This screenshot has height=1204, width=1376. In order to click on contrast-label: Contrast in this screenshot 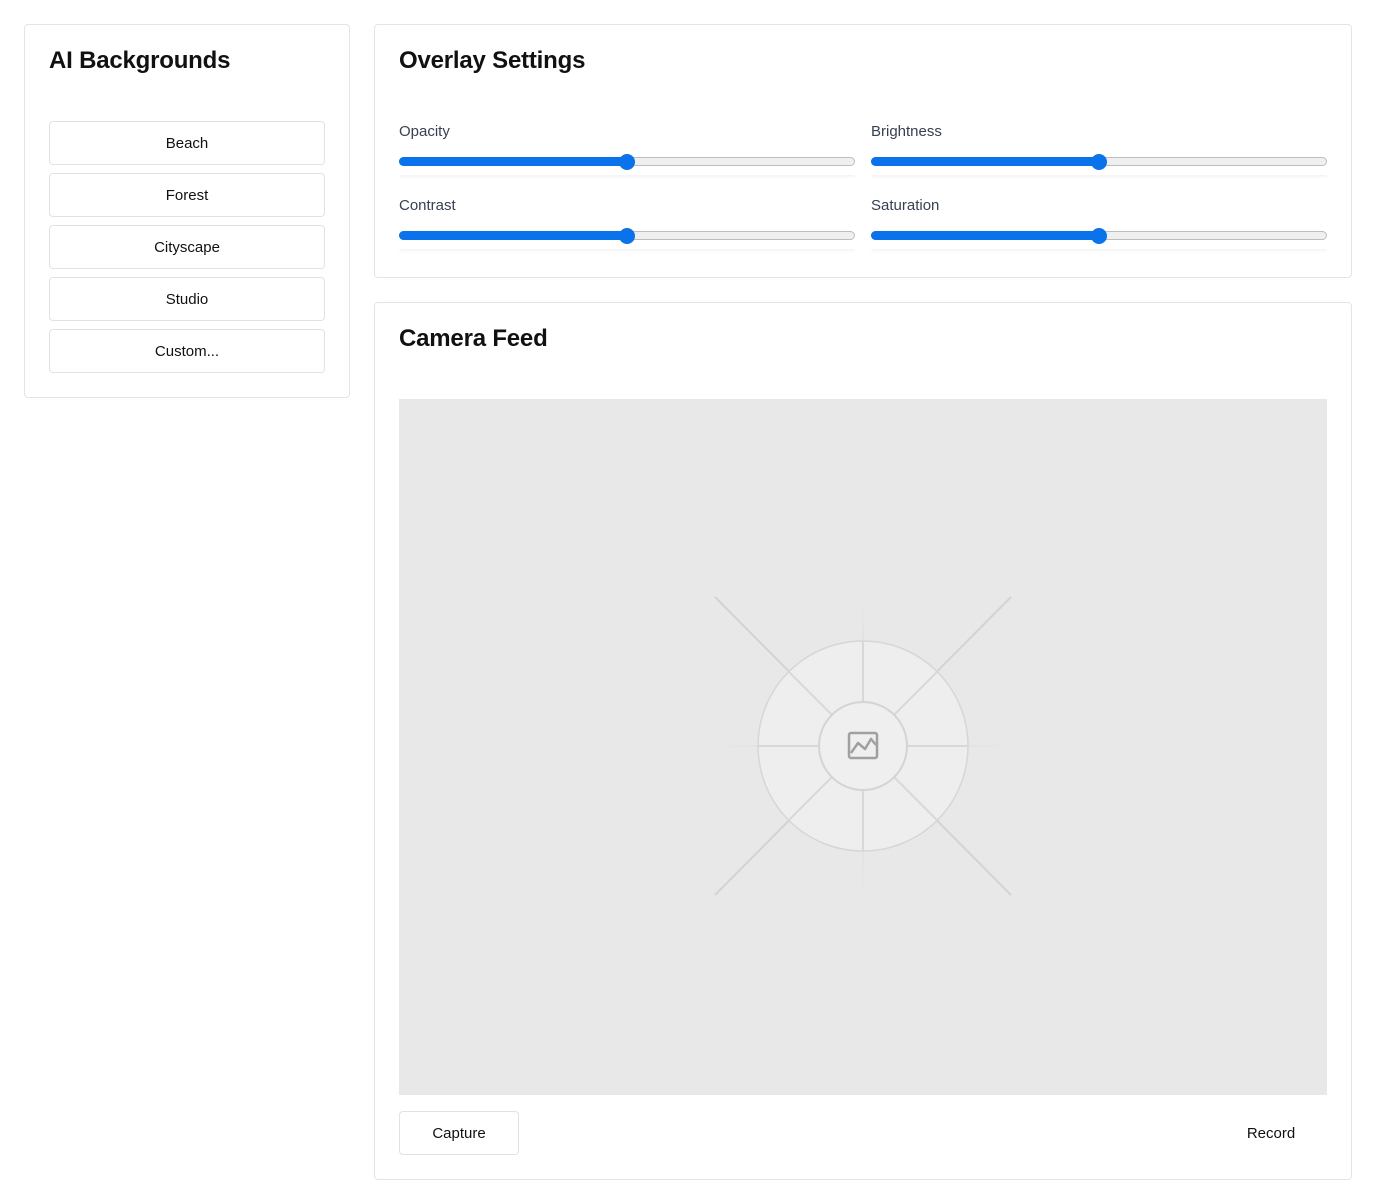, I will do `click(427, 205)`.